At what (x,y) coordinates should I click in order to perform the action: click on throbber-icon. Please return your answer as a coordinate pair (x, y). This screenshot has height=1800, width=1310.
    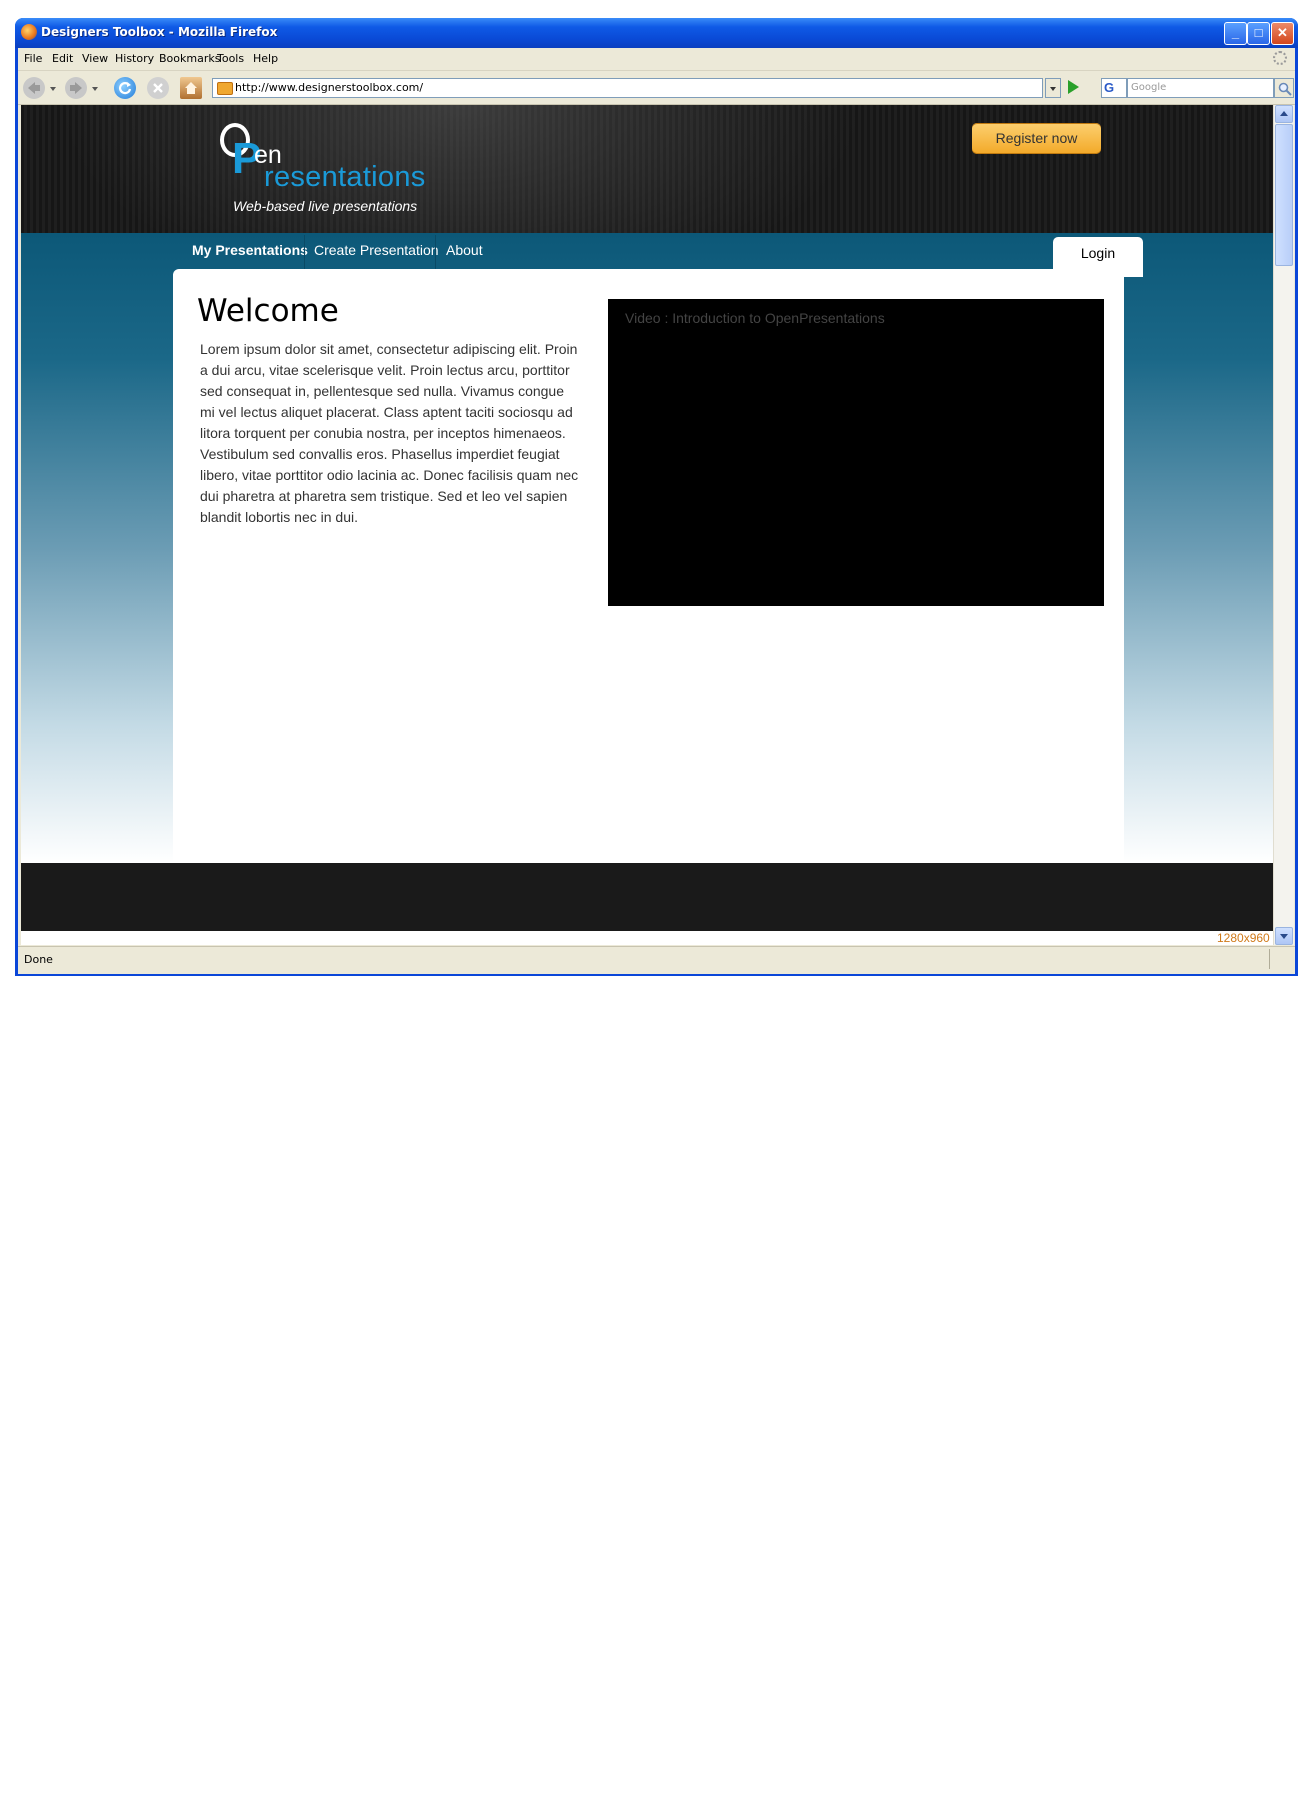
    Looking at the image, I should click on (1280, 58).